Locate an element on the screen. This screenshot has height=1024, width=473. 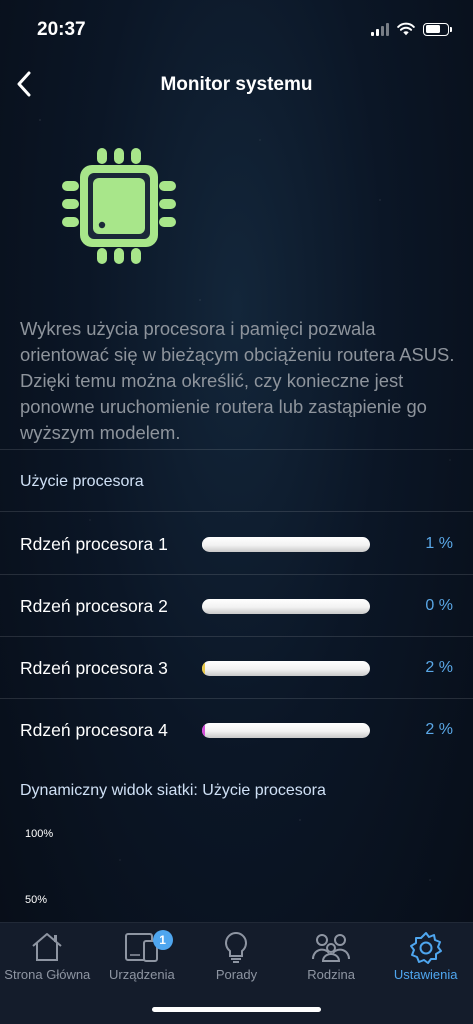
tab-settings: Ustawienia is located at coordinates (425, 958).